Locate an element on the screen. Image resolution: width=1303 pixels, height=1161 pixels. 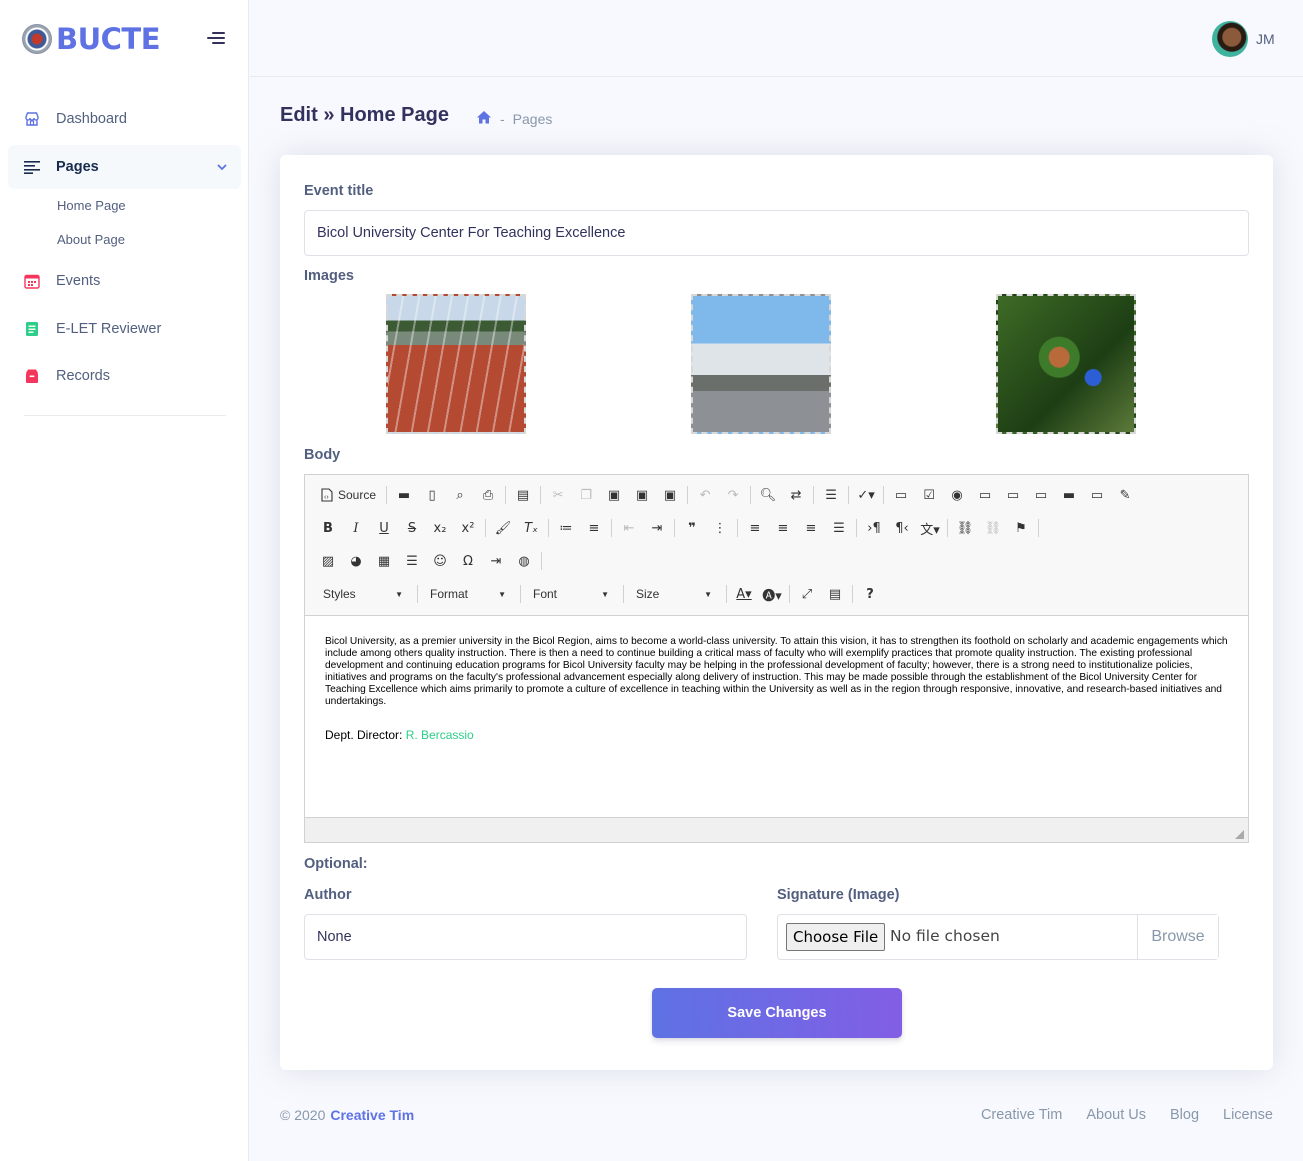
outdent-icon: ⇤ is located at coordinates (629, 528).